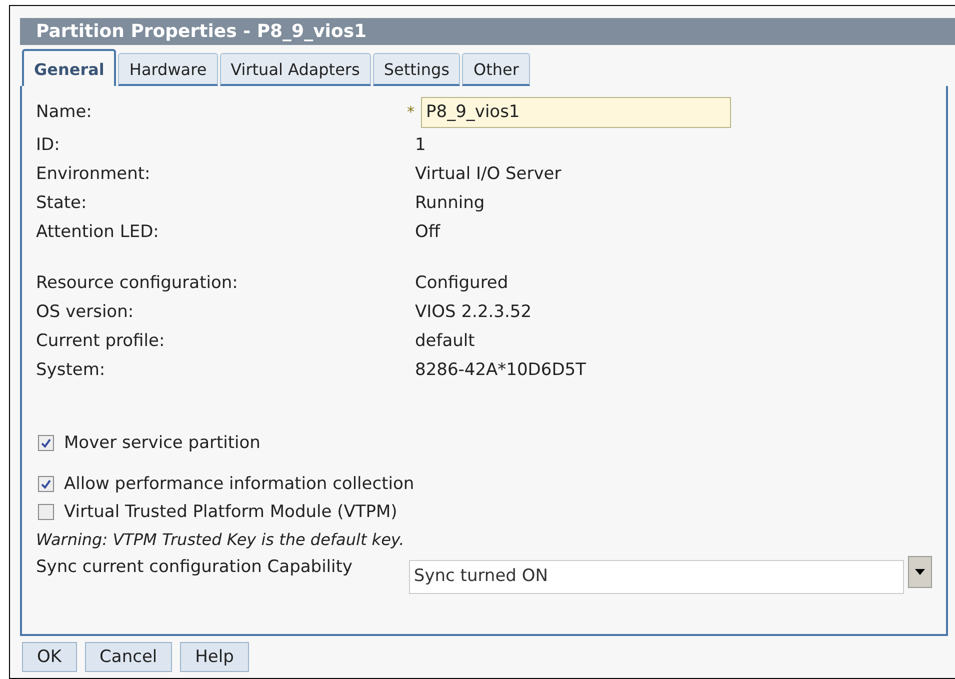  Describe the element at coordinates (94, 174) in the screenshot. I see `field-label: Environment:` at that location.